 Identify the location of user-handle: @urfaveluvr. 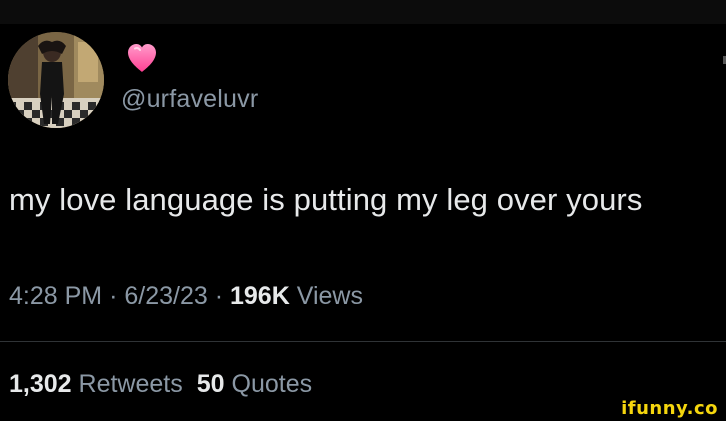
(189, 99).